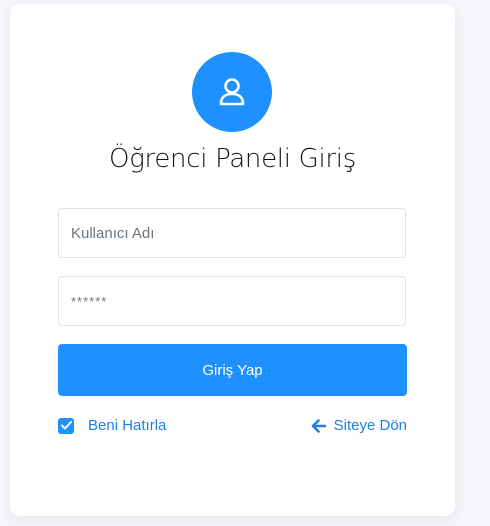 The width and height of the screenshot is (490, 526). Describe the element at coordinates (66, 425) in the screenshot. I see `check-icon` at that location.